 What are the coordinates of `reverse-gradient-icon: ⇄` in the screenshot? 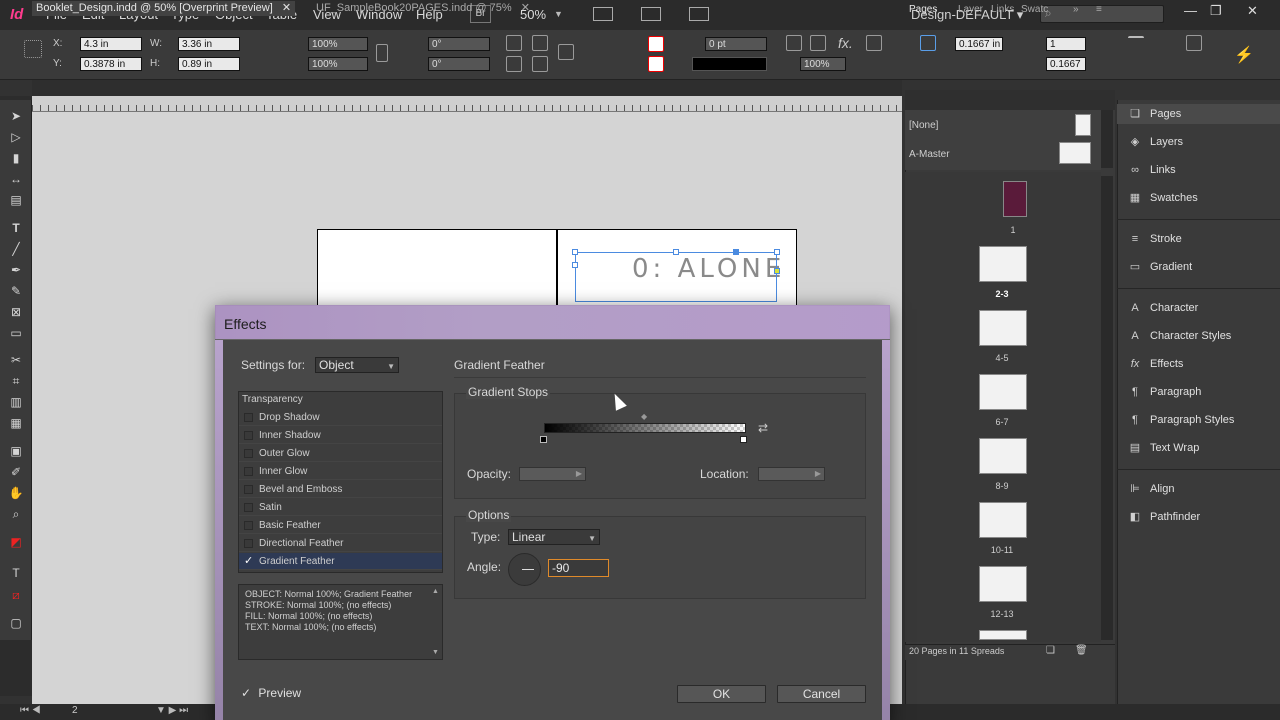 It's located at (763, 428).